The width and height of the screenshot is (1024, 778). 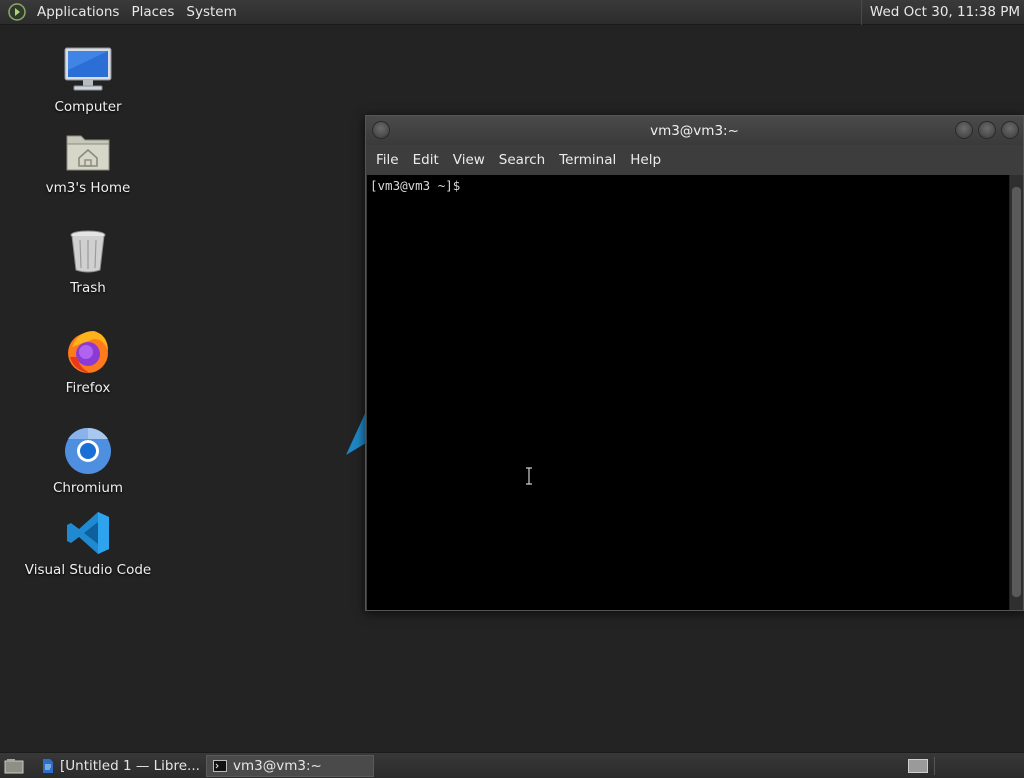 What do you see at coordinates (987, 130) in the screenshot?
I see `maximize-icon` at bounding box center [987, 130].